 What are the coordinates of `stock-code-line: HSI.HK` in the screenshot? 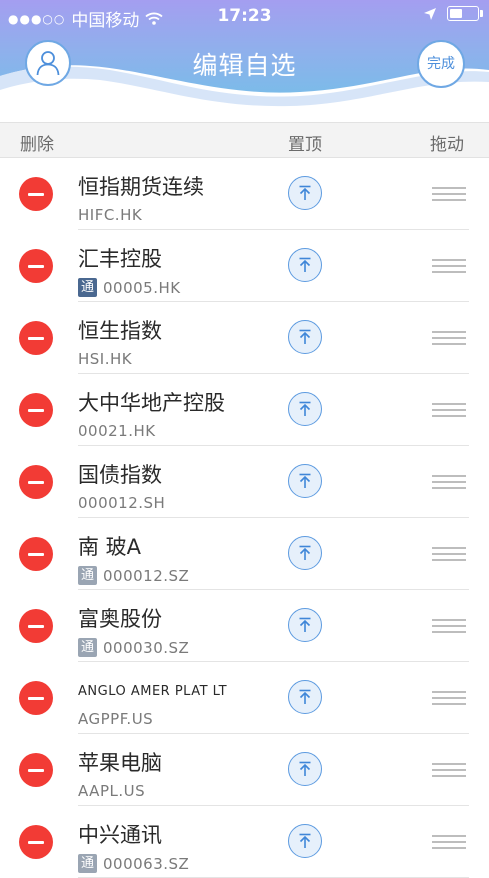 It's located at (105, 359).